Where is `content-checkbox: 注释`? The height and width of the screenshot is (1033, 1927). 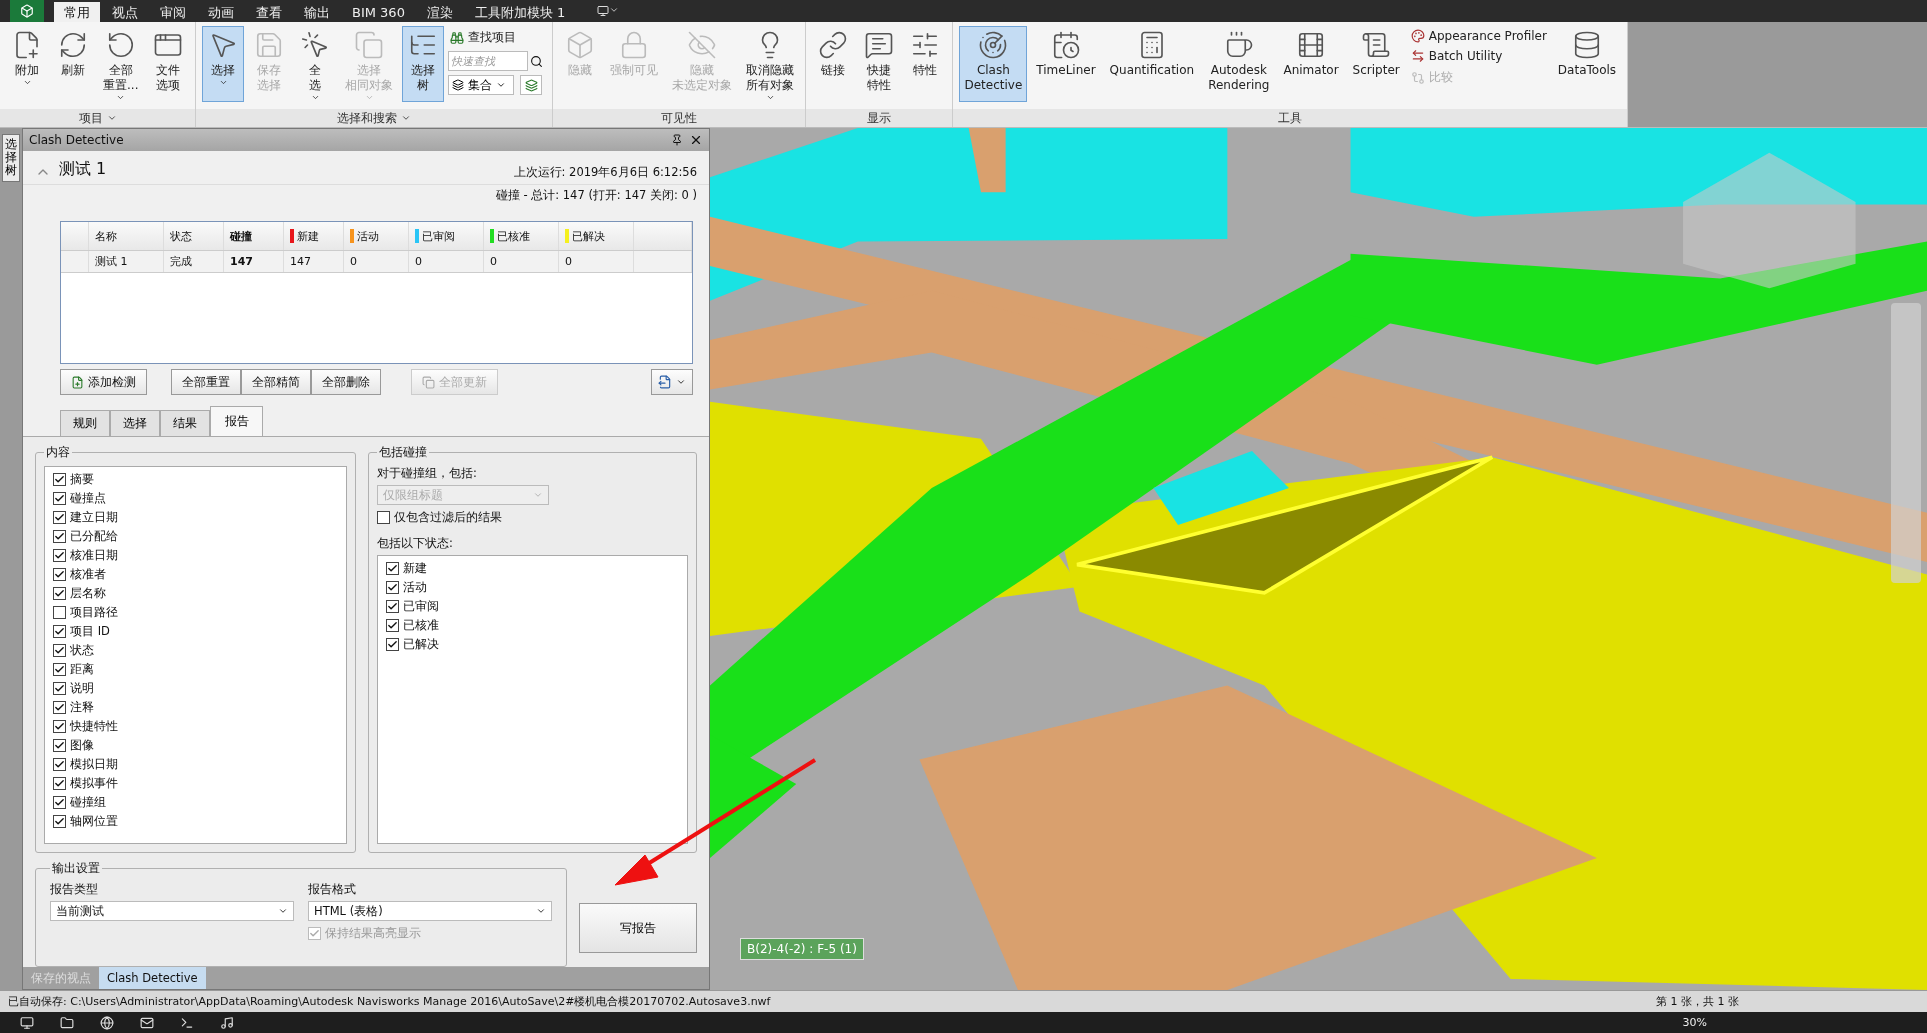 content-checkbox: 注释 is located at coordinates (195, 707).